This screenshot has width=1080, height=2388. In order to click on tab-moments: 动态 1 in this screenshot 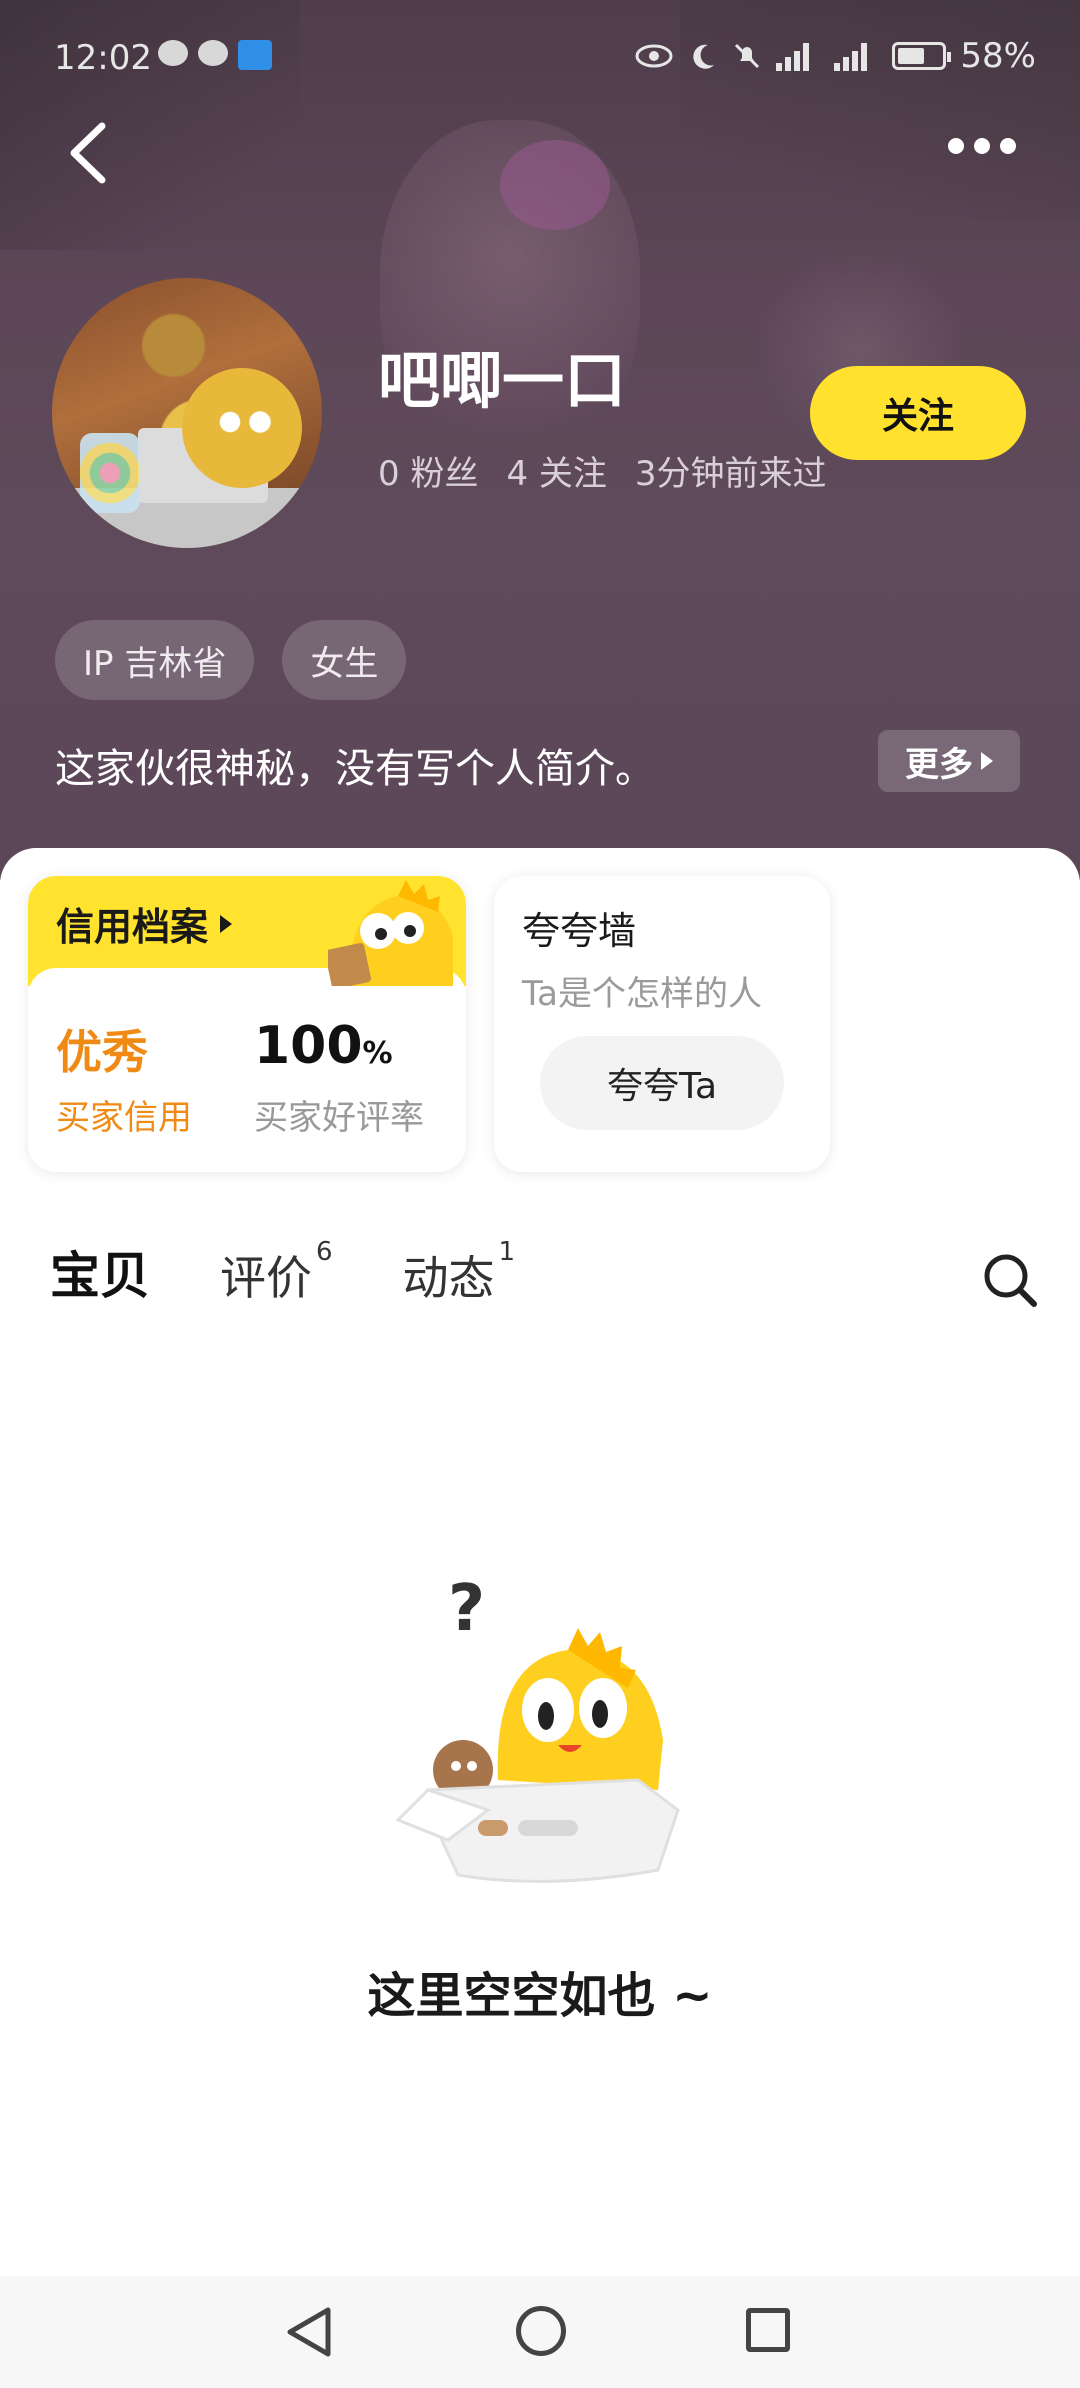, I will do `click(459, 1272)`.